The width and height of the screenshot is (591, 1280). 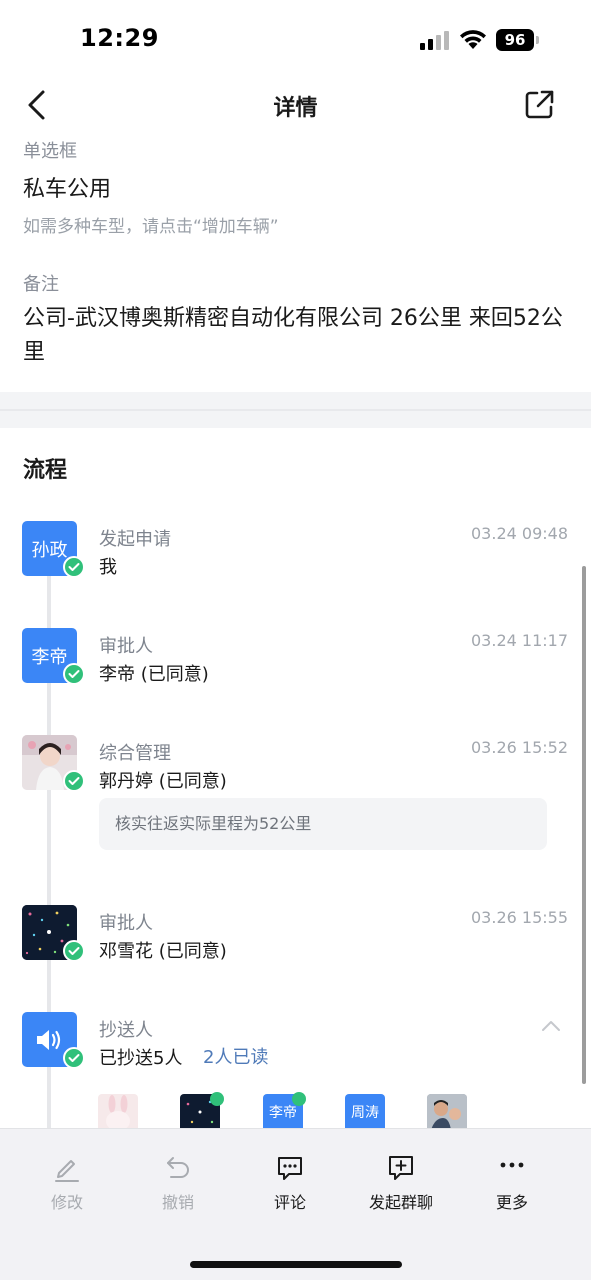 I want to click on comment-button: 评论, so click(x=290, y=1177).